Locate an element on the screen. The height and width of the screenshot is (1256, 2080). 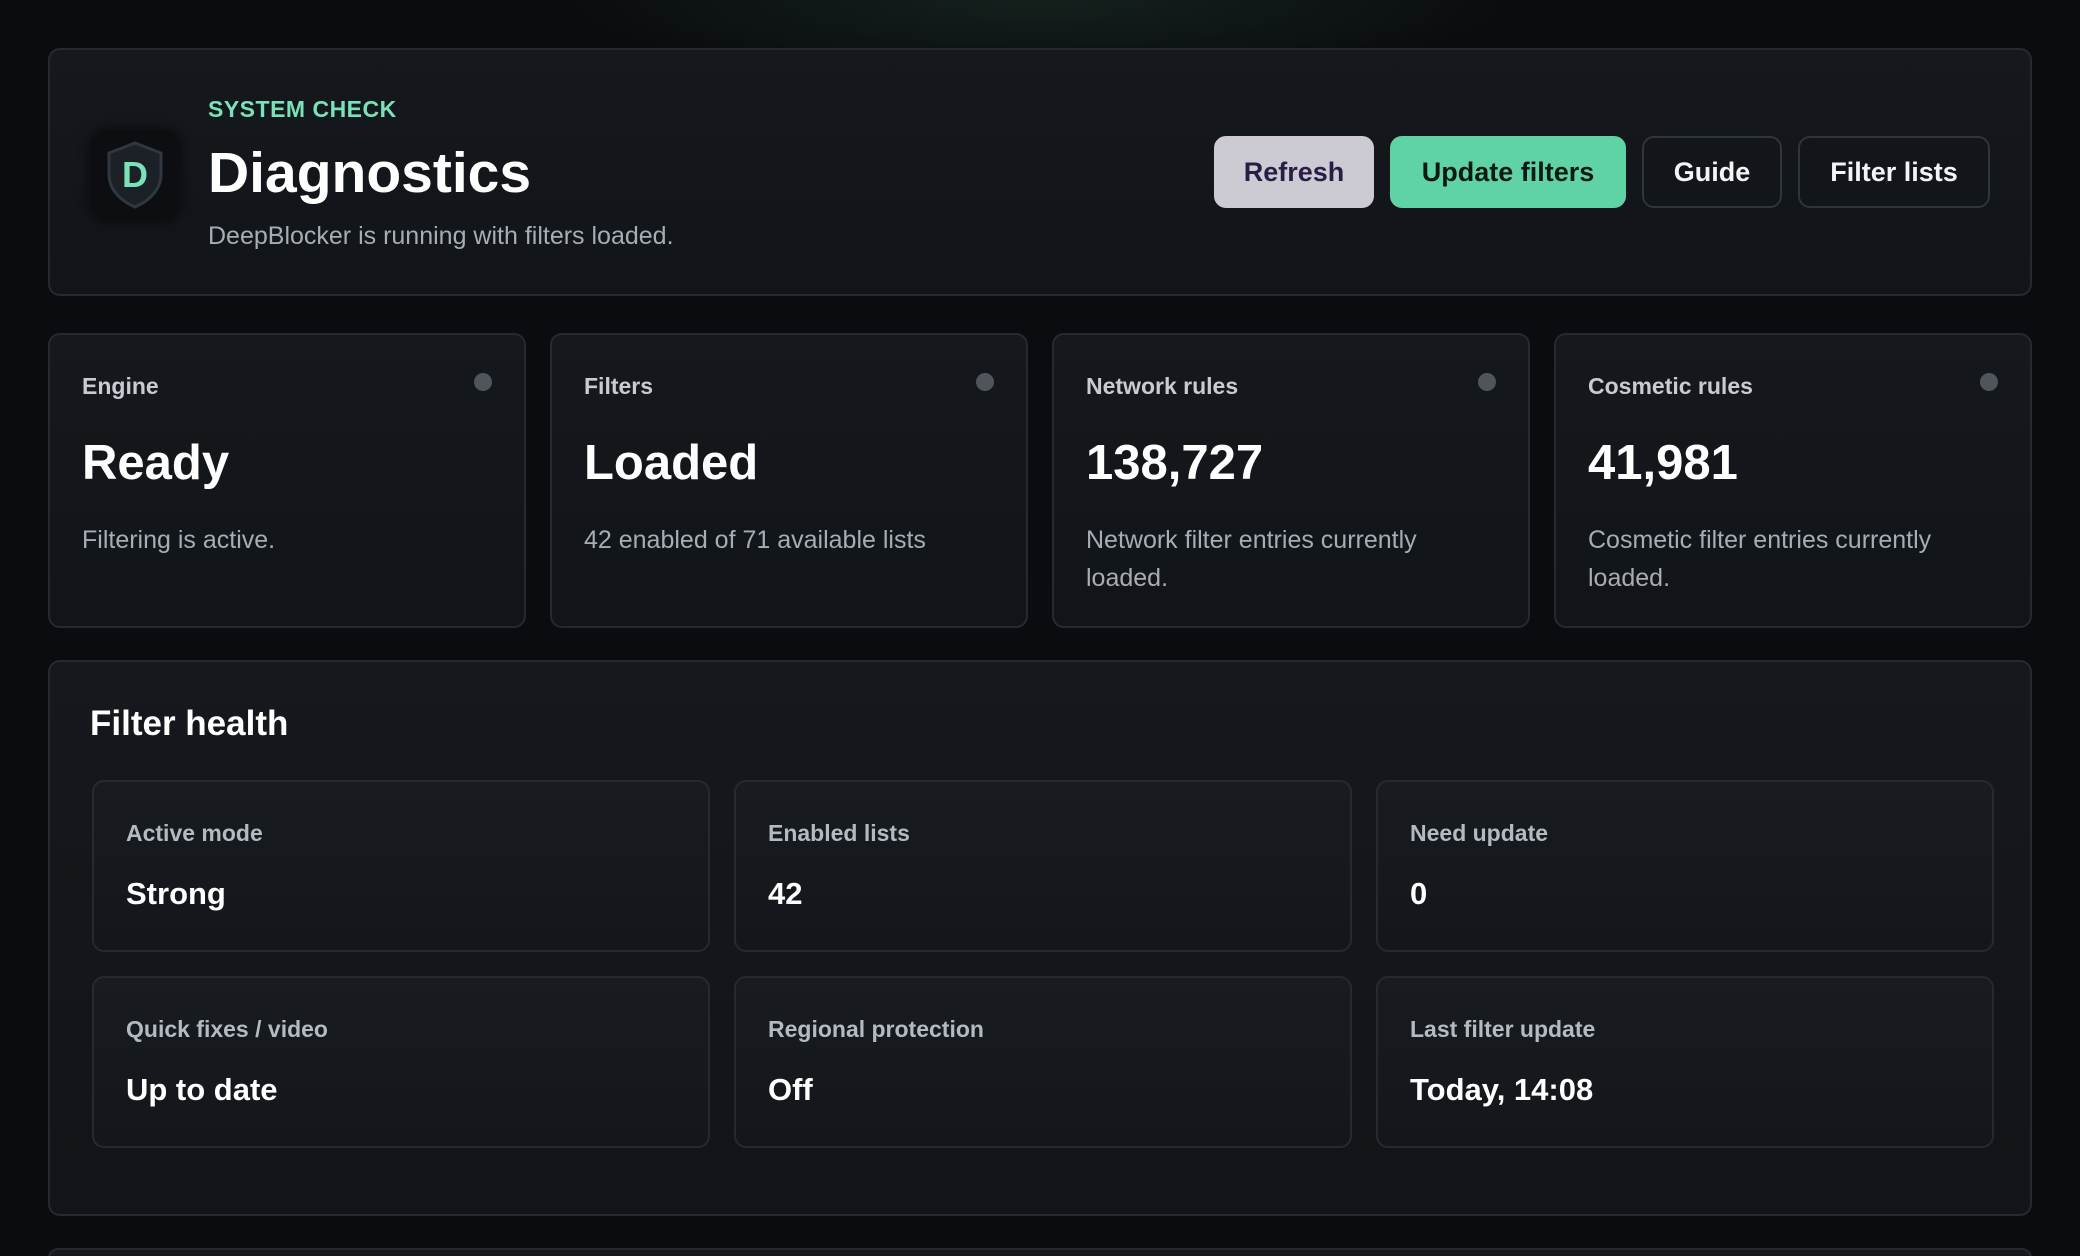
guide-button: Guide is located at coordinates (1712, 172).